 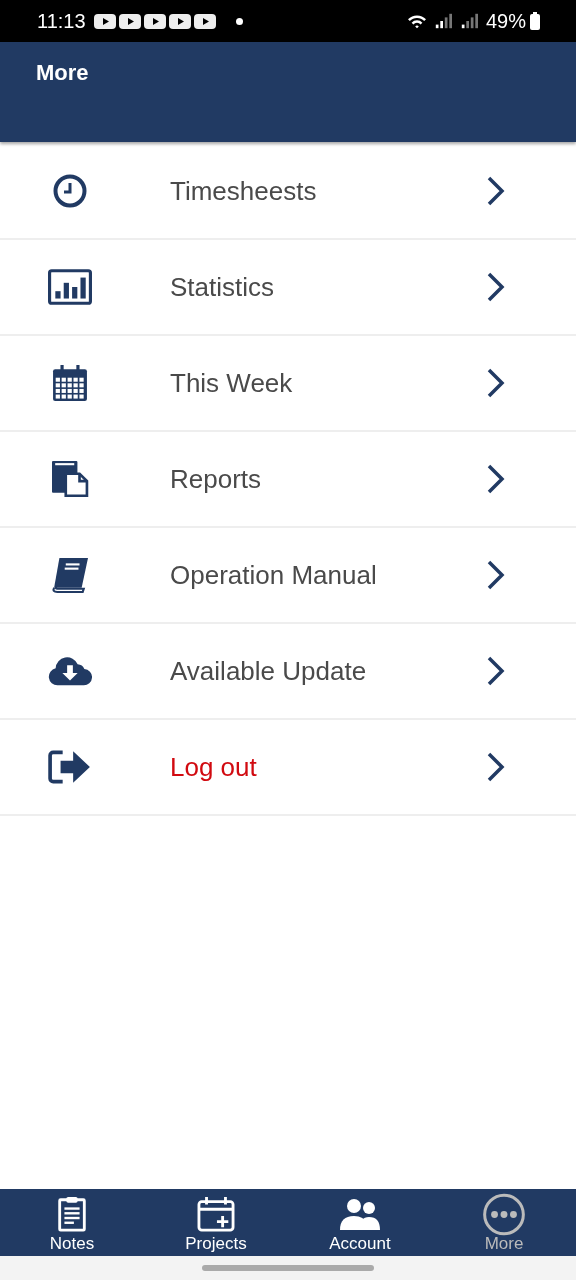 I want to click on nav-tab: Notes, so click(x=72, y=1222).